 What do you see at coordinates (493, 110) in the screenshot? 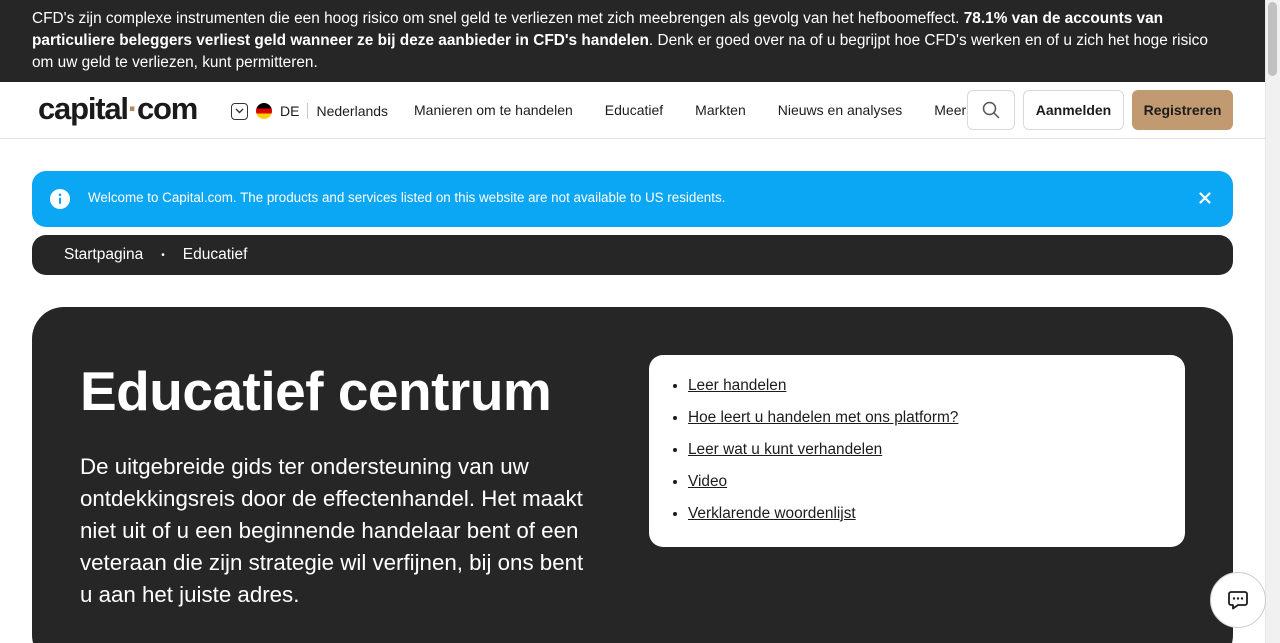
I see `nav-item-ways-to-trade: Manieren om te handelen` at bounding box center [493, 110].